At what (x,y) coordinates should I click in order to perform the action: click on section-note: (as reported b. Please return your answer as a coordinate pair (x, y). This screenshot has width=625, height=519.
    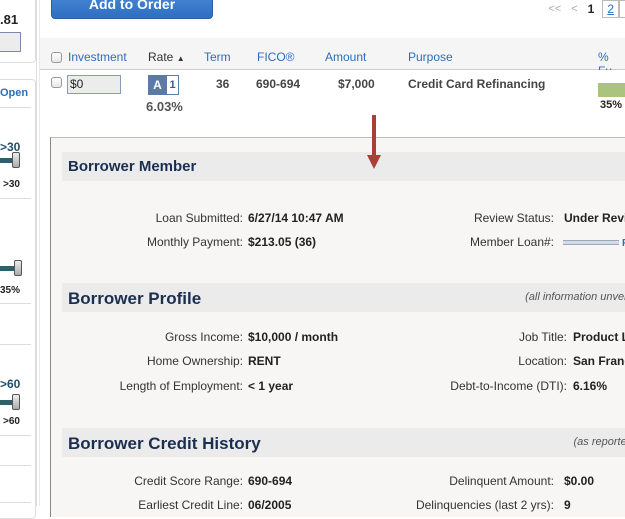
    Looking at the image, I should click on (599, 442).